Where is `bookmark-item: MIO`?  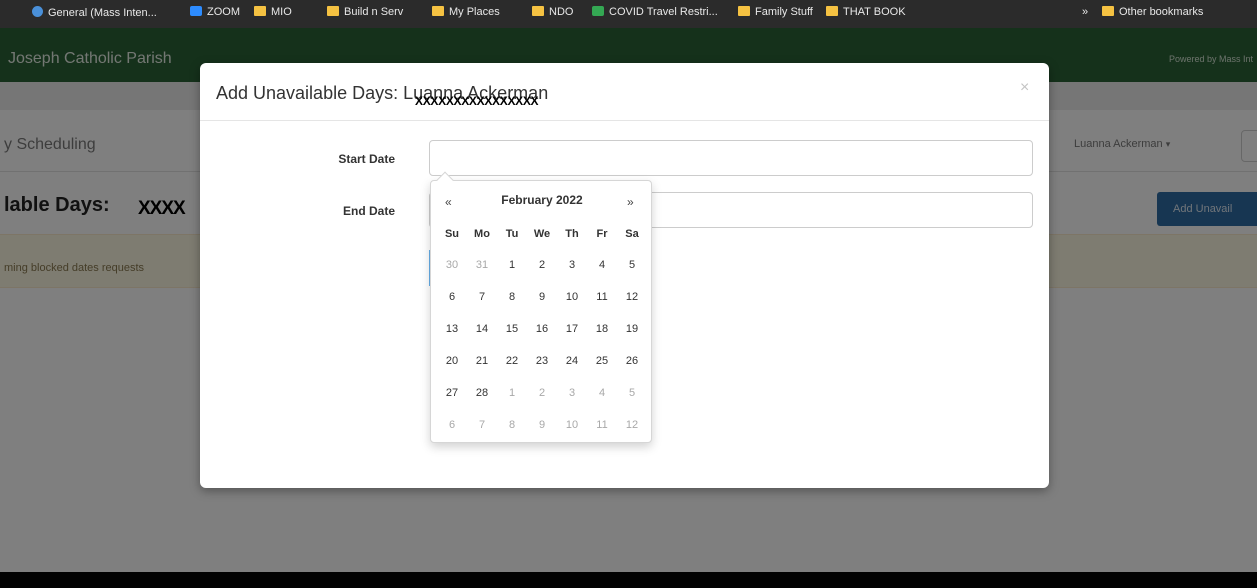 bookmark-item: MIO is located at coordinates (273, 12).